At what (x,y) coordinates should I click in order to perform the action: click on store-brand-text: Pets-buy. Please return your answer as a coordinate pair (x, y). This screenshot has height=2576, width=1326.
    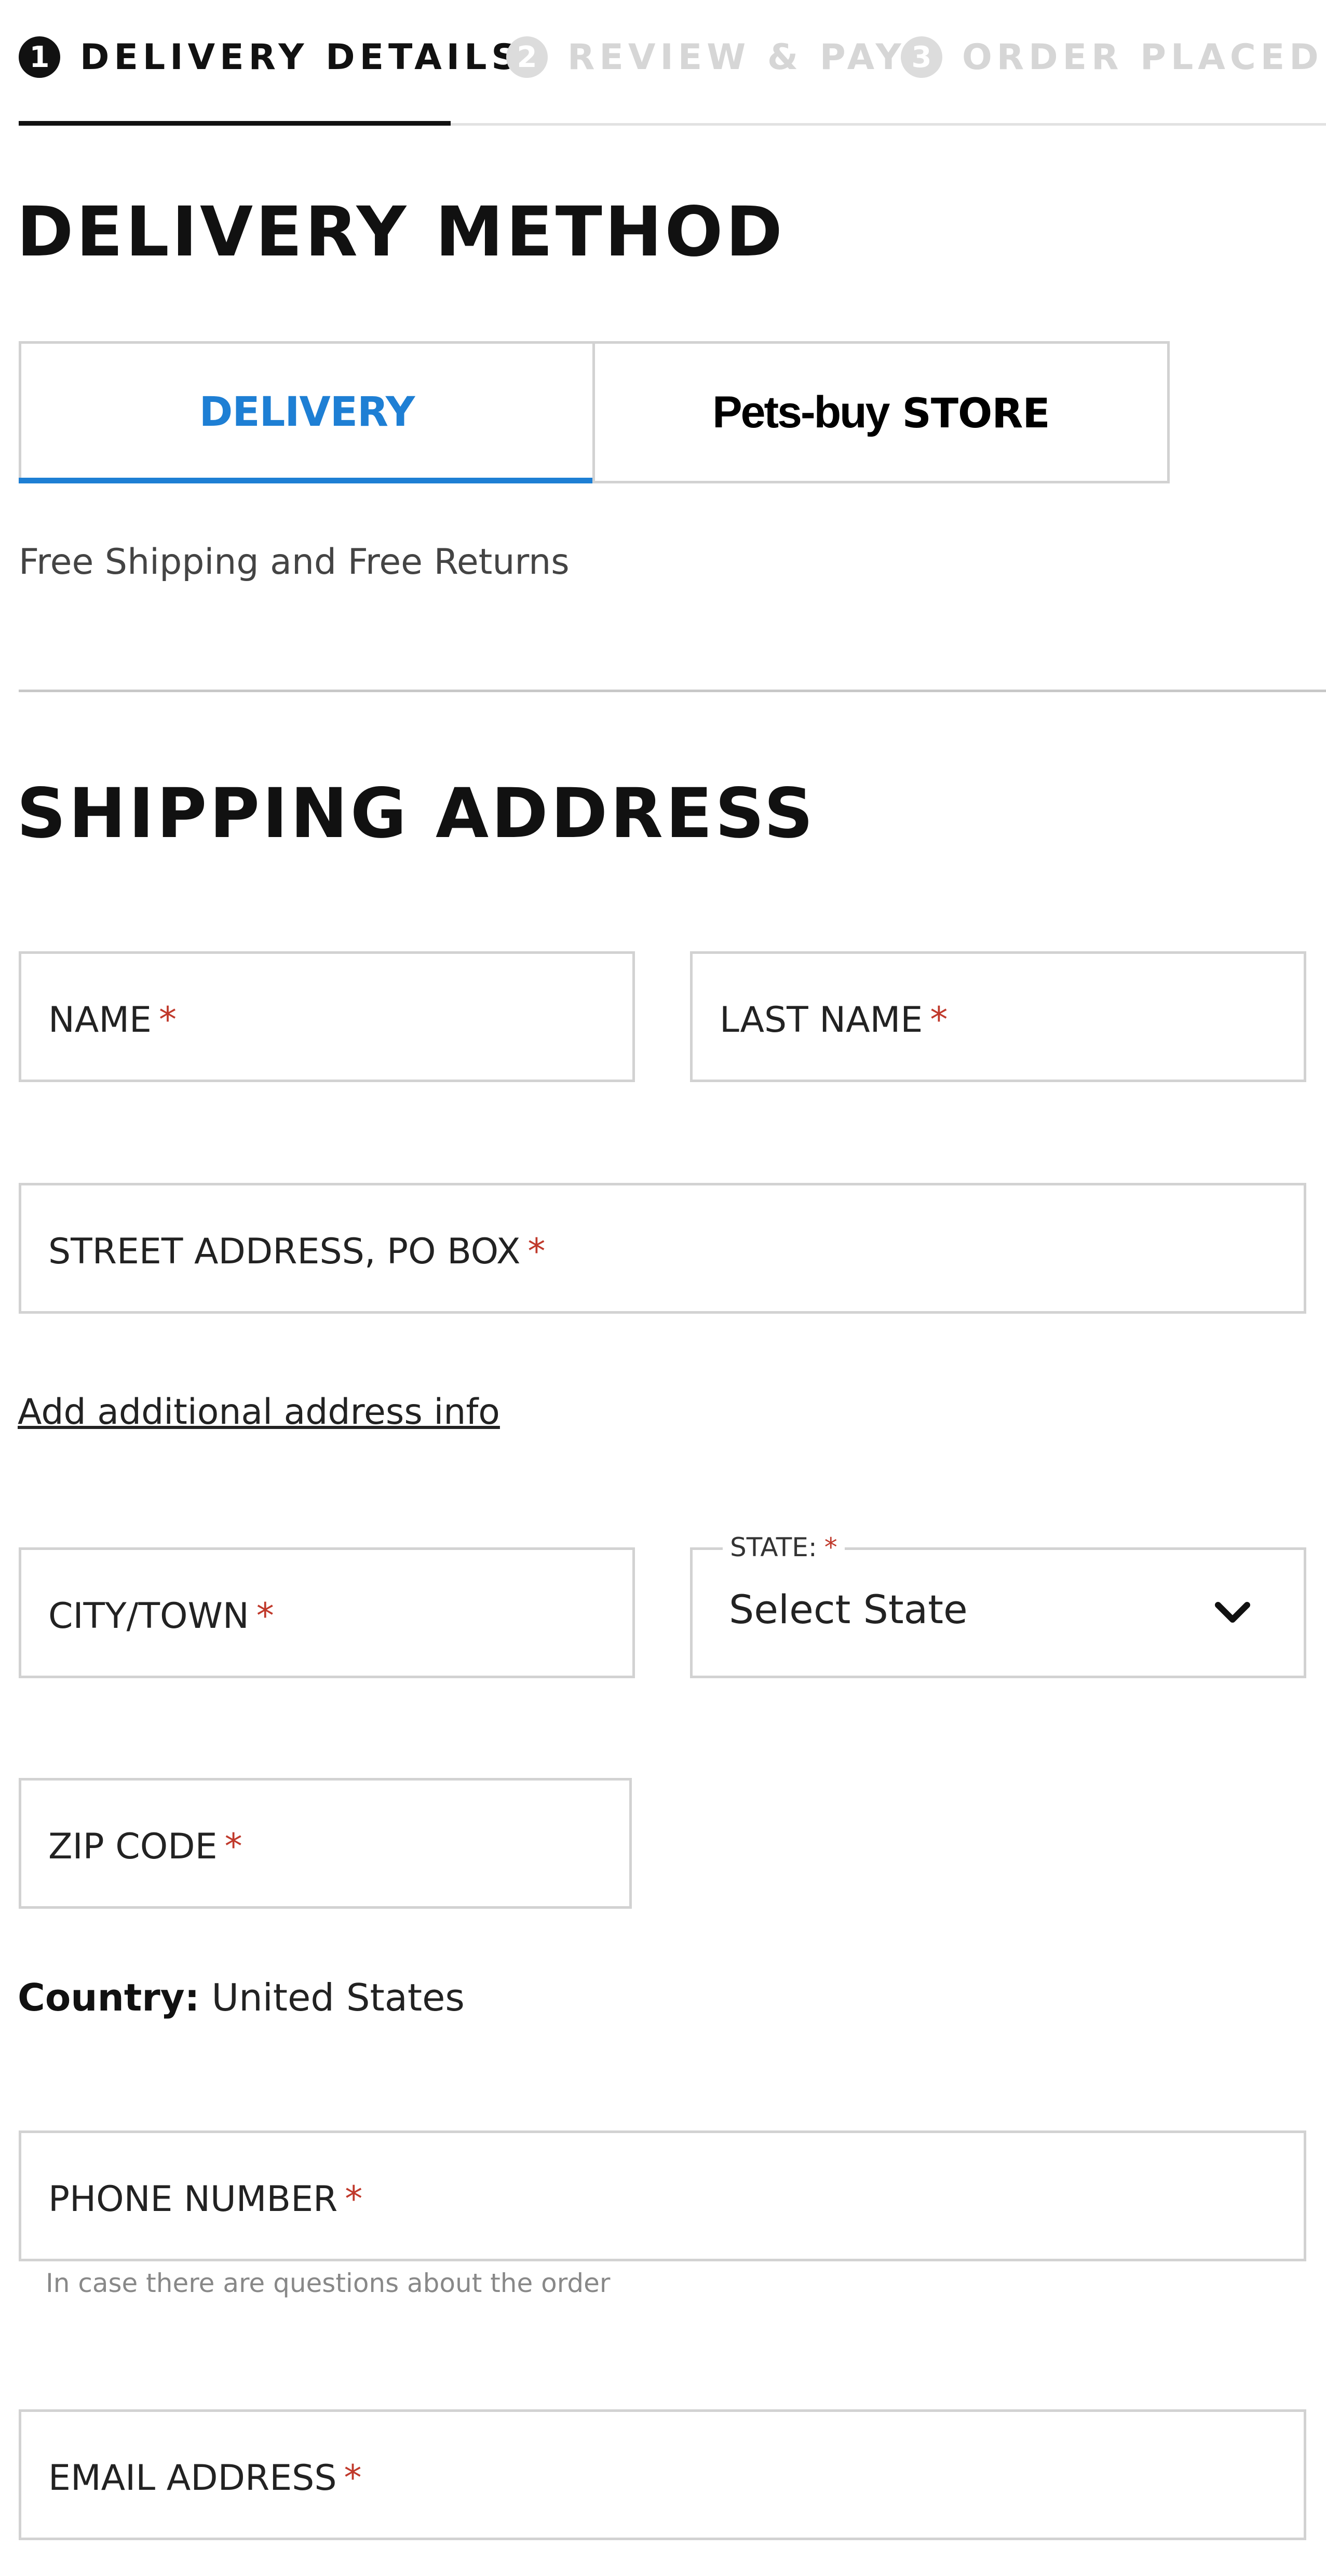
    Looking at the image, I should click on (801, 412).